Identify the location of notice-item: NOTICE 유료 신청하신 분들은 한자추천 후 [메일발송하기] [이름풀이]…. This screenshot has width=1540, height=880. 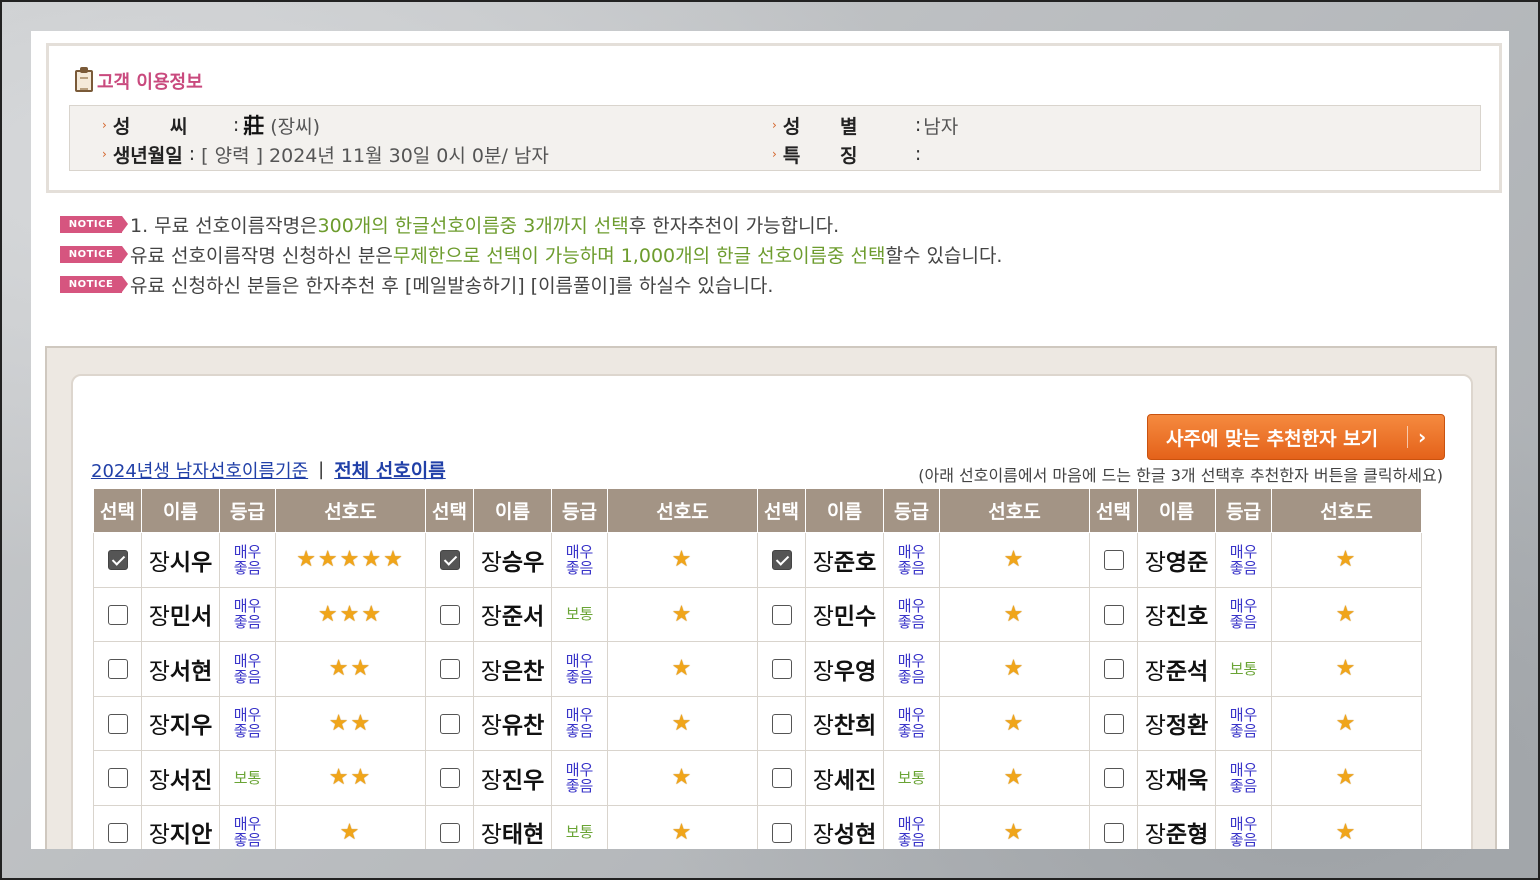
(531, 284).